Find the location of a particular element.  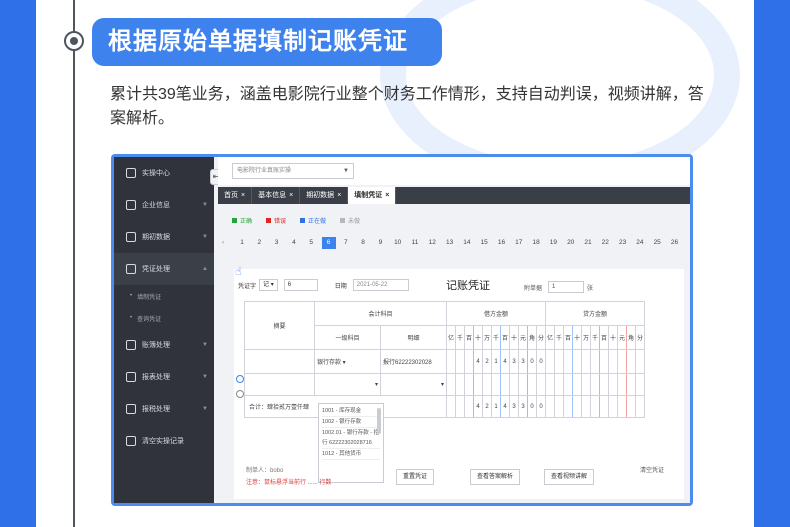

attach-input: 1 is located at coordinates (566, 287).